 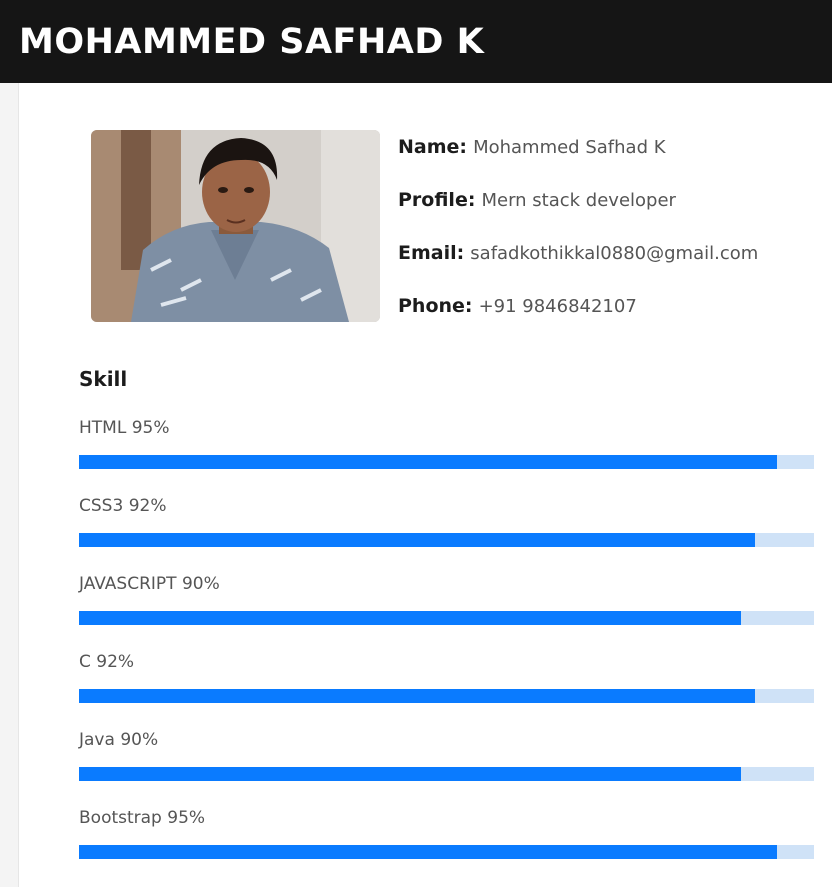 I want to click on info-phone-value: +91 9846842107, so click(x=557, y=306).